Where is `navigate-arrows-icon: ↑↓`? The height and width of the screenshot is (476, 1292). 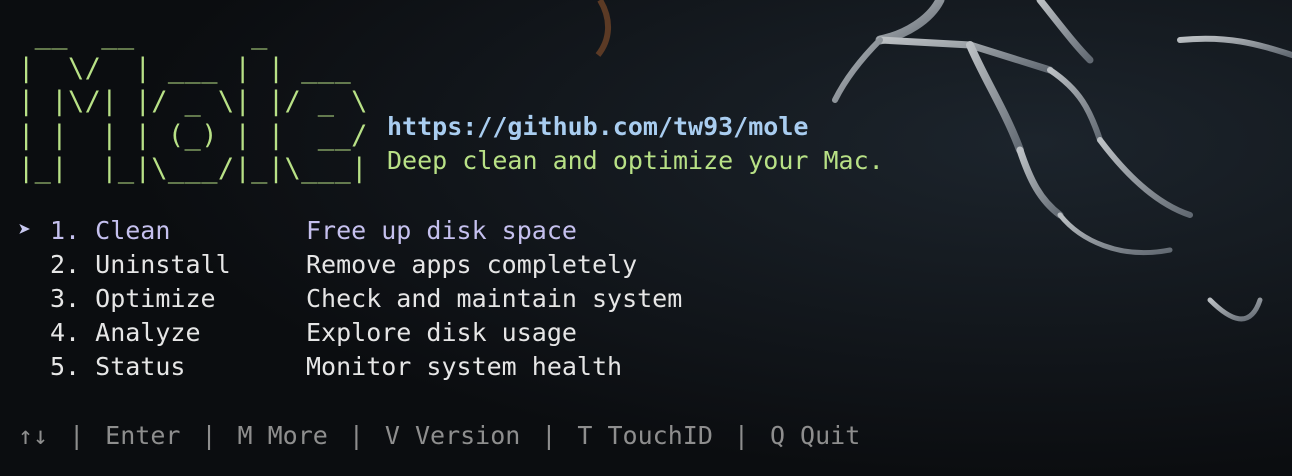 navigate-arrows-icon: ↑↓ is located at coordinates (33, 435).